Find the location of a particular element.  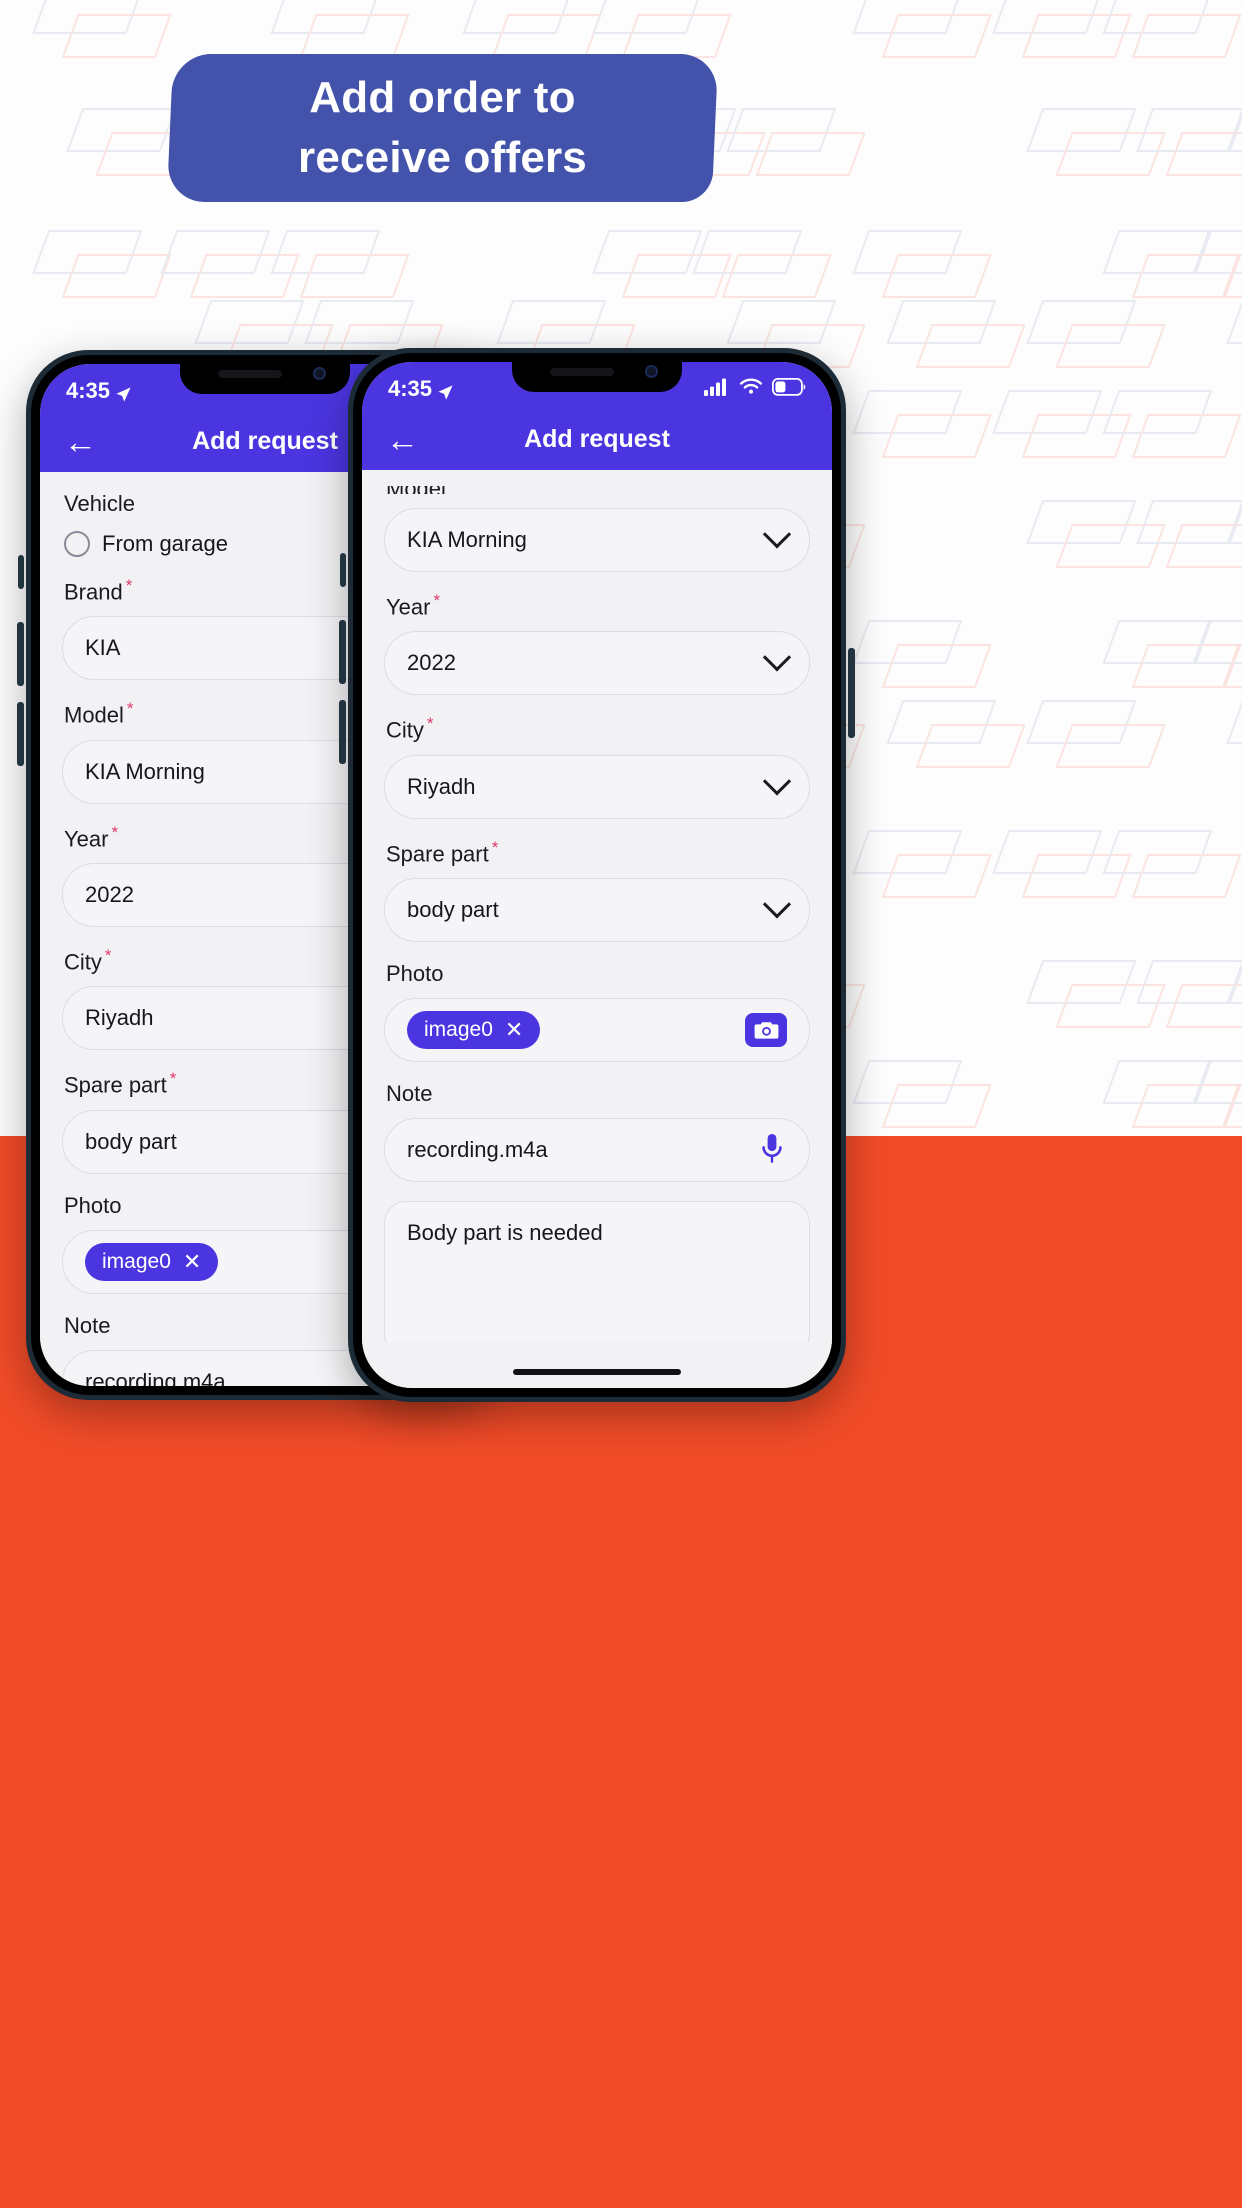

left-photo-chip: image0 ✕ is located at coordinates (152, 1261).